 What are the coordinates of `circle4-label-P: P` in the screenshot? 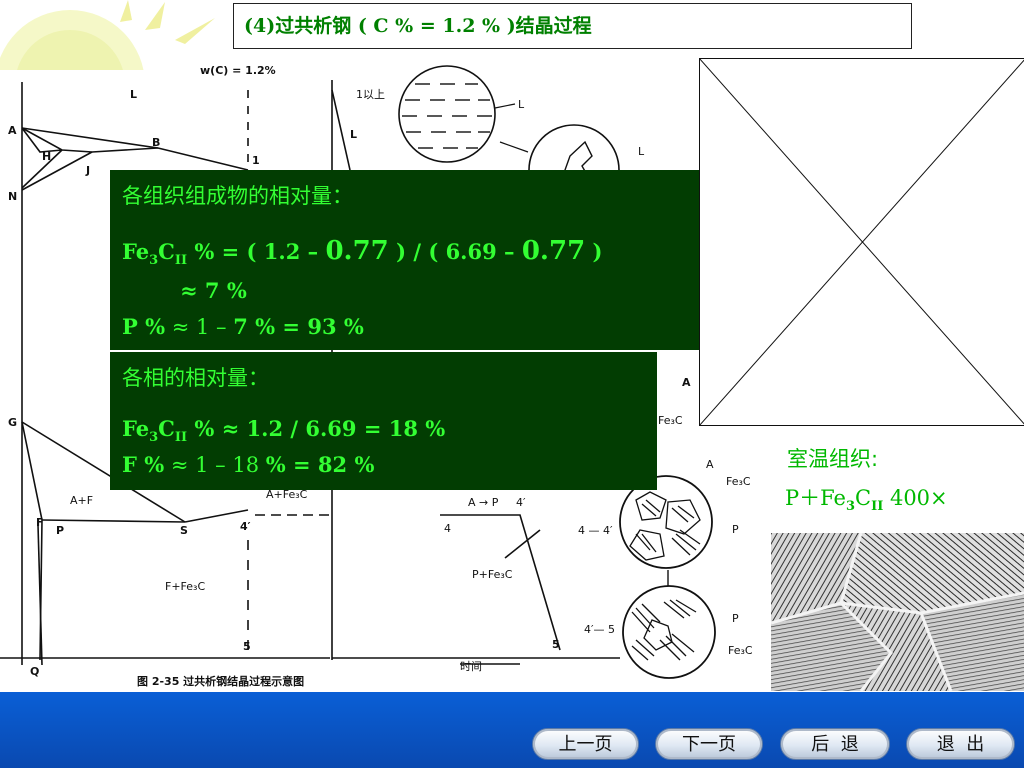 It's located at (735, 618).